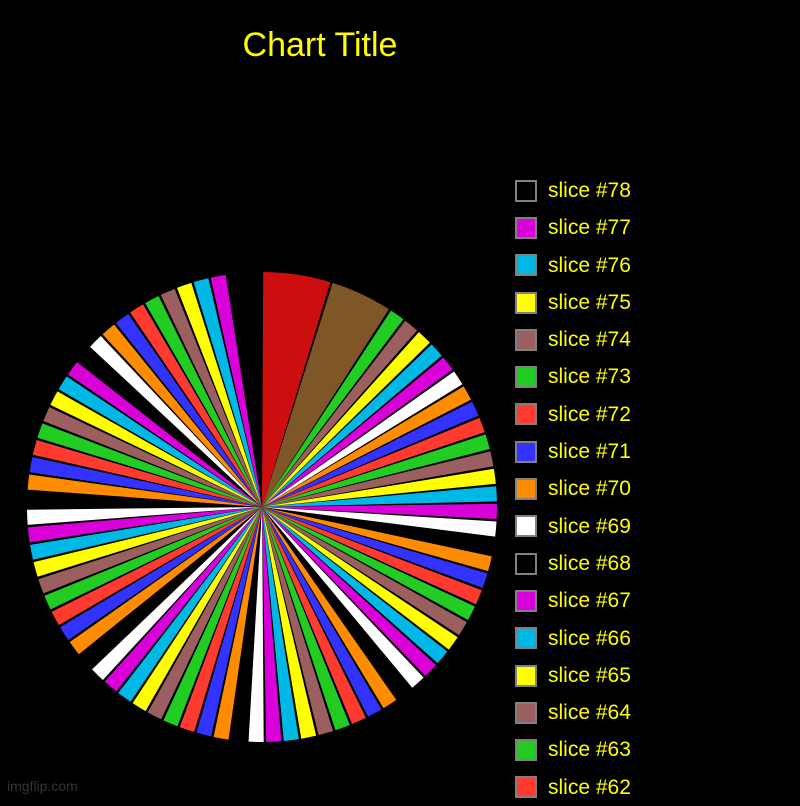 The image size is (800, 806). Describe the element at coordinates (589, 675) in the screenshot. I see `legend-item-label: slice #65` at that location.